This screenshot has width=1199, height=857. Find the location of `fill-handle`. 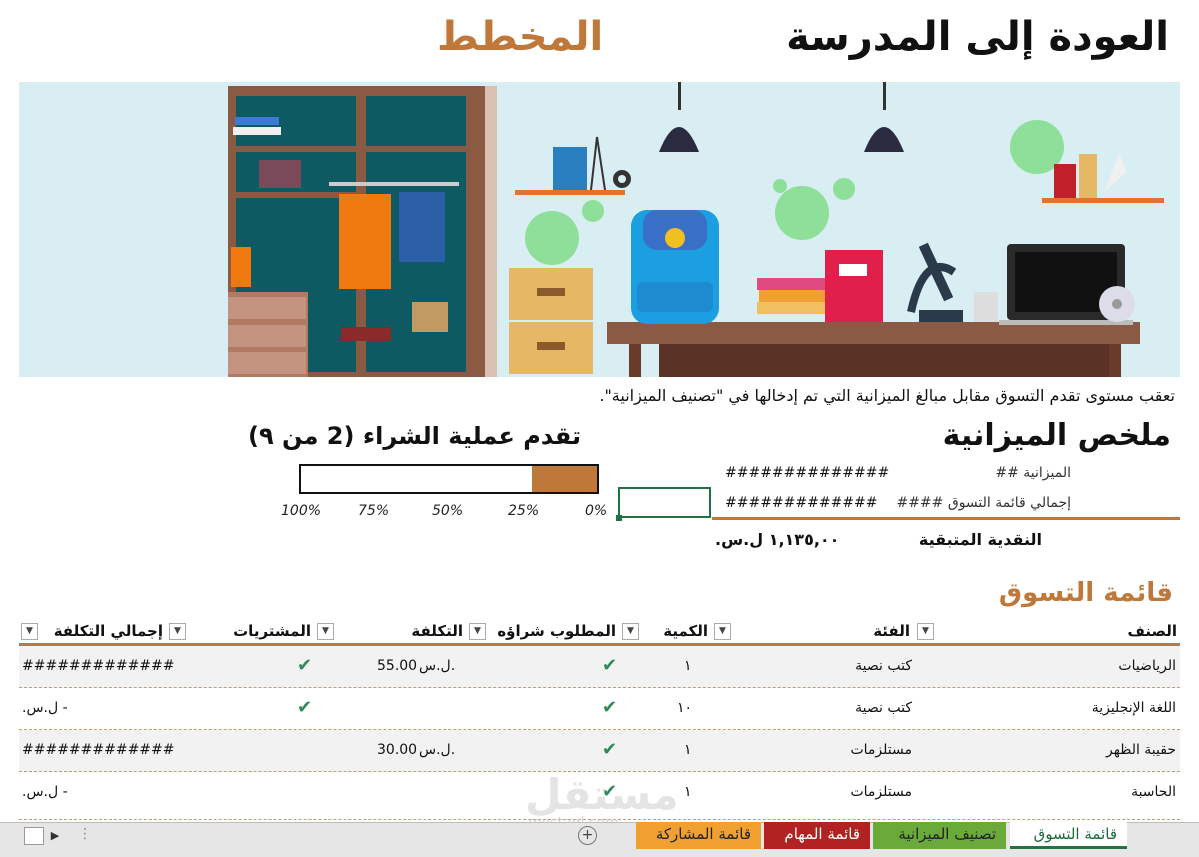

fill-handle is located at coordinates (619, 518).